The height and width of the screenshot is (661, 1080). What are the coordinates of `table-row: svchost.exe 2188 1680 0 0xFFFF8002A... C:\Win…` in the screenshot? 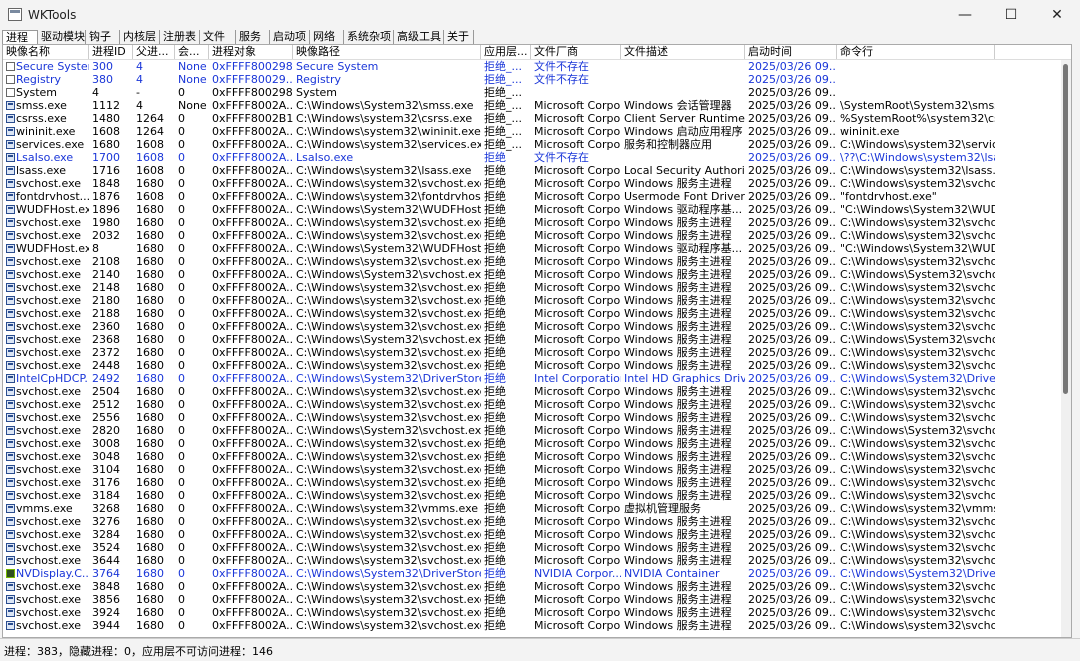 It's located at (532, 313).